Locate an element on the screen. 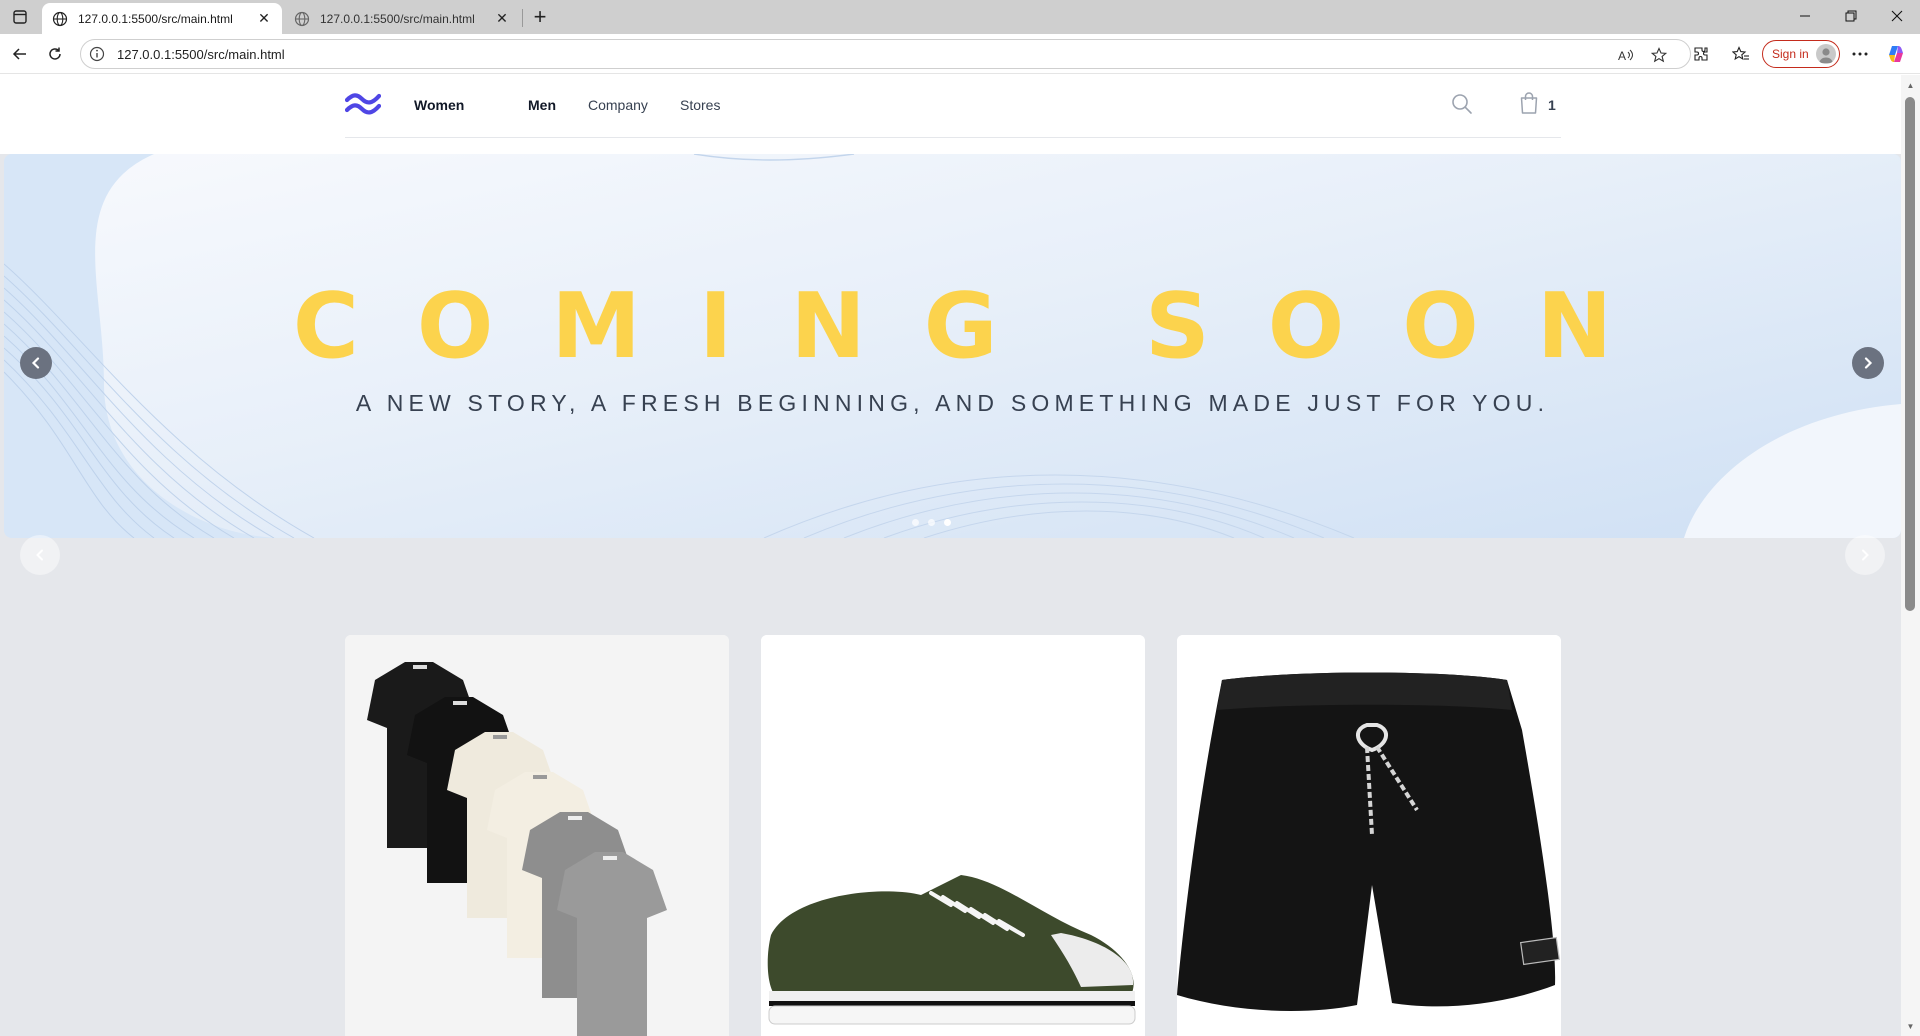 The width and height of the screenshot is (1920, 1036). info-icon is located at coordinates (97, 54).